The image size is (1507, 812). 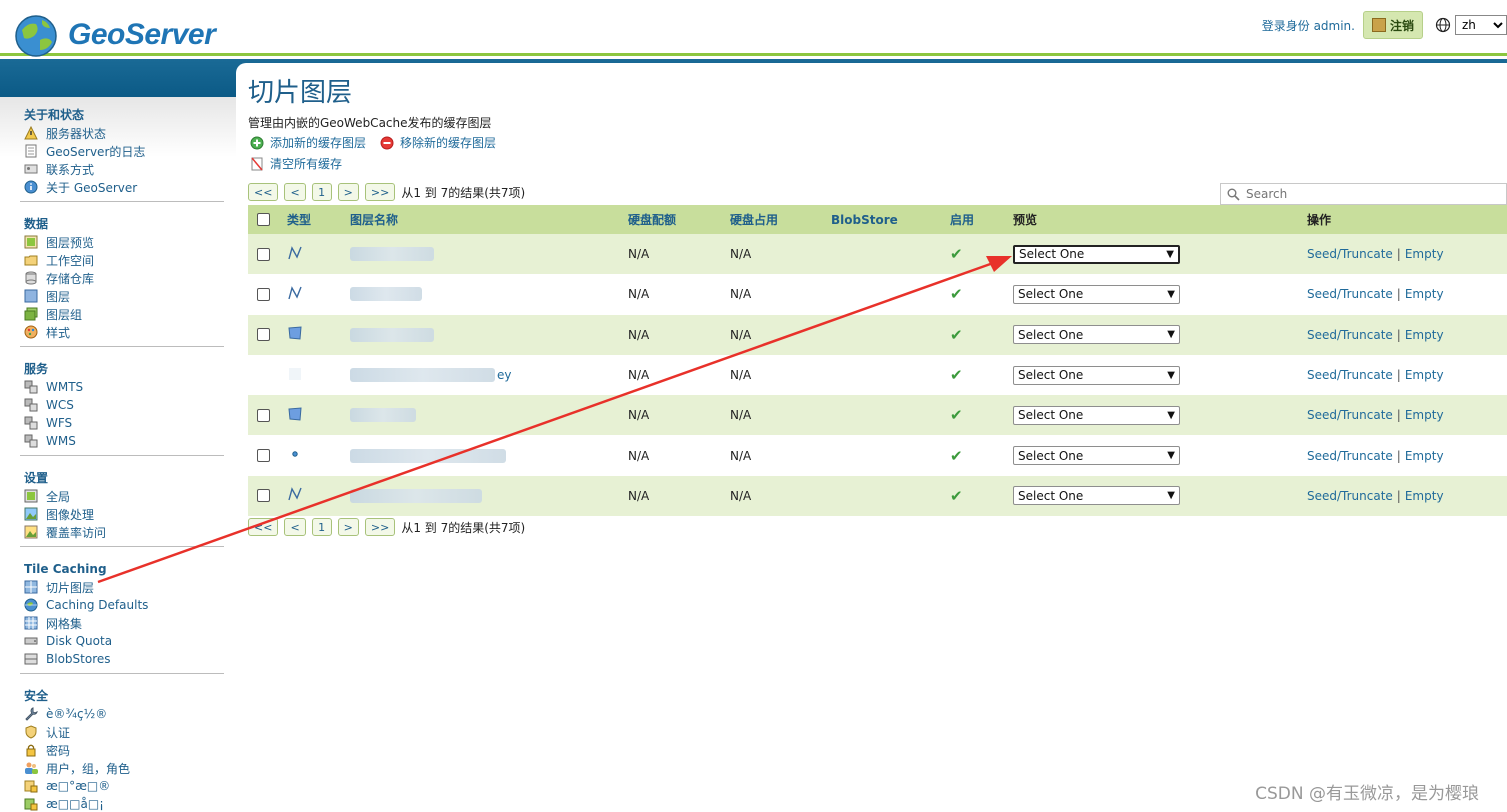 What do you see at coordinates (1481, 25) in the screenshot?
I see `language-select: zh` at bounding box center [1481, 25].